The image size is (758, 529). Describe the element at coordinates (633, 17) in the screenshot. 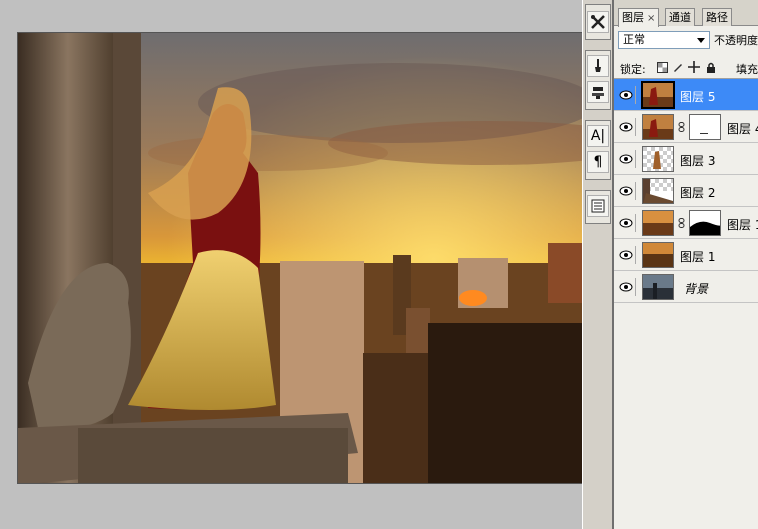

I see `tab-layers-label: 图层` at that location.